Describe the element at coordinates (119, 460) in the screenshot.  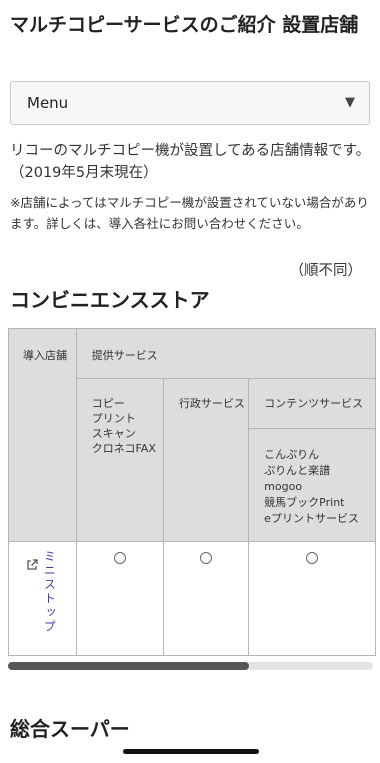
I see `copy-services-cell: コピー プリント スキャン クロネコFAX` at that location.